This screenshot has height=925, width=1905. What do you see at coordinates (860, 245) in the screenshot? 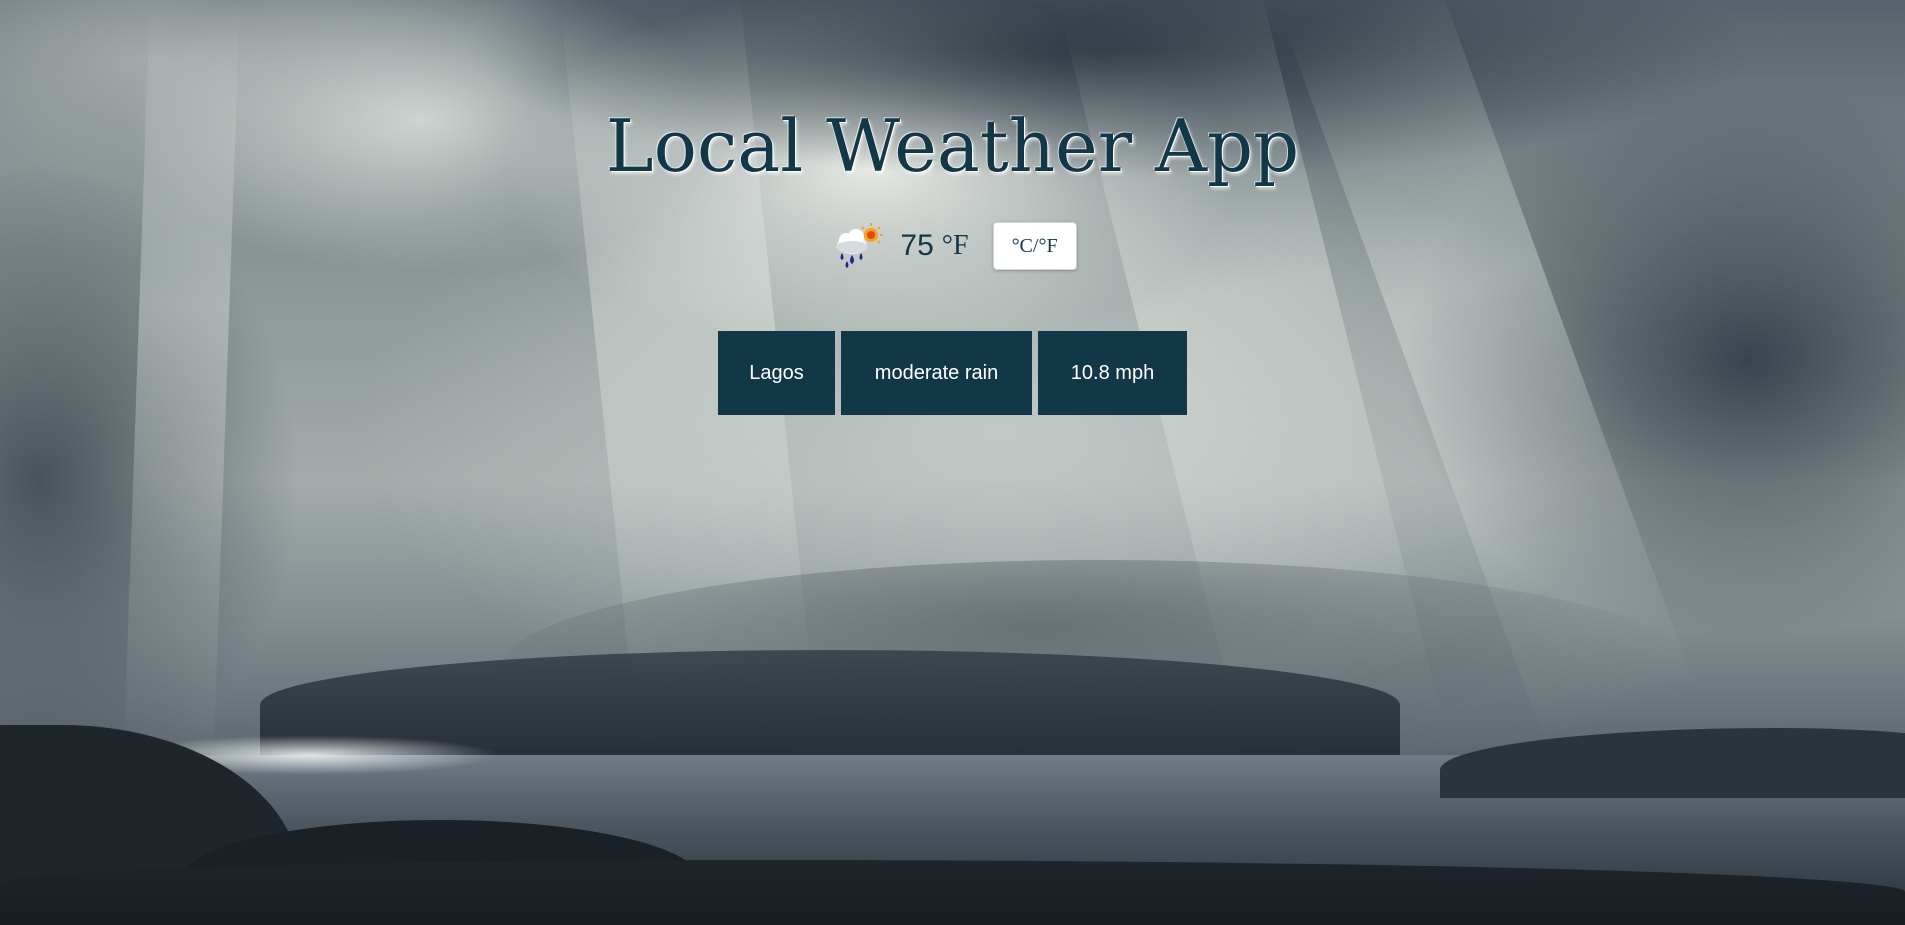
I see `rain-cloud-with-sun-icon` at bounding box center [860, 245].